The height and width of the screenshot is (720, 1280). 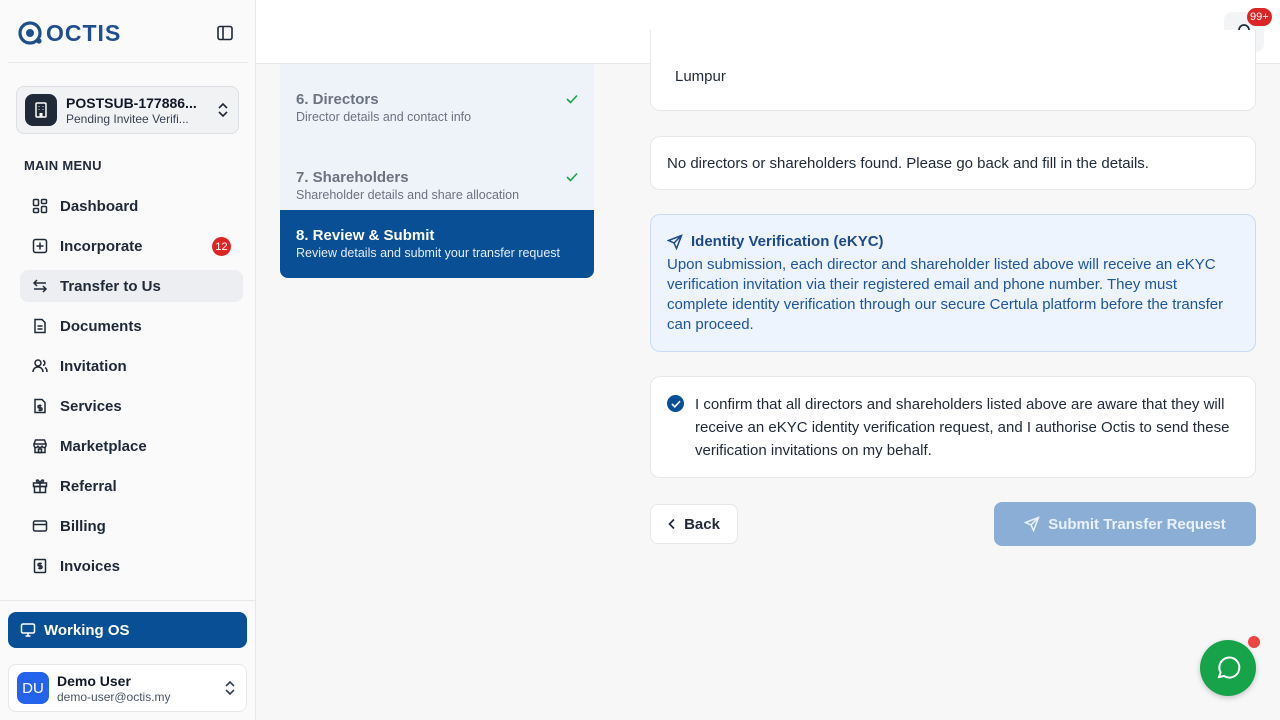 I want to click on incorporate-count-badge: 12, so click(x=221, y=246).